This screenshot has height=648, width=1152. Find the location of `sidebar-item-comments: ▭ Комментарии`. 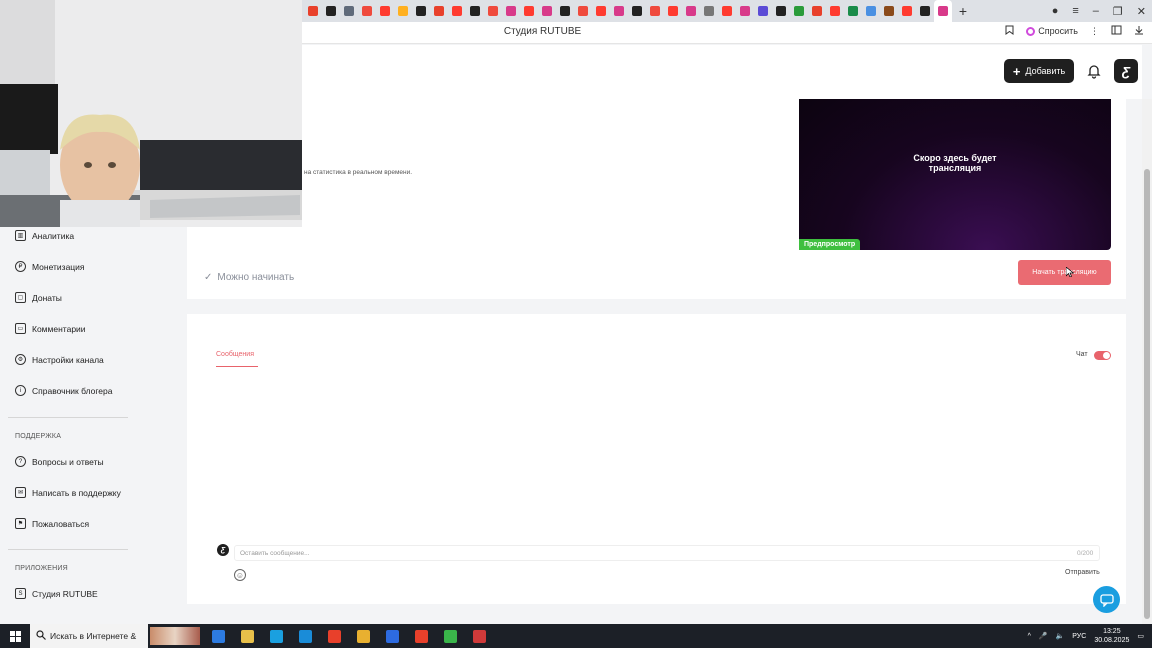

sidebar-item-comments: ▭ Комментарии is located at coordinates (50, 328).